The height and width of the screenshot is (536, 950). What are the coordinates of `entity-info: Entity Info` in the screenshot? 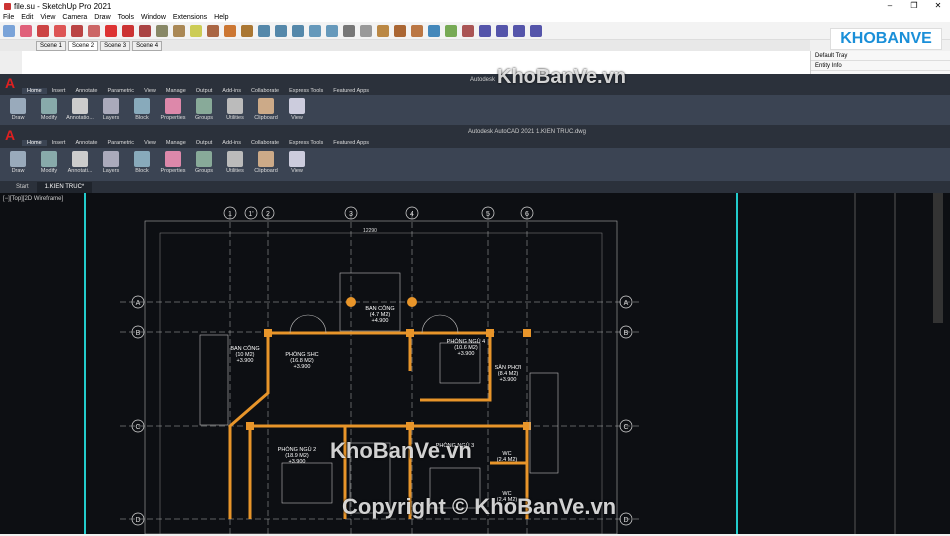 It's located at (880, 66).